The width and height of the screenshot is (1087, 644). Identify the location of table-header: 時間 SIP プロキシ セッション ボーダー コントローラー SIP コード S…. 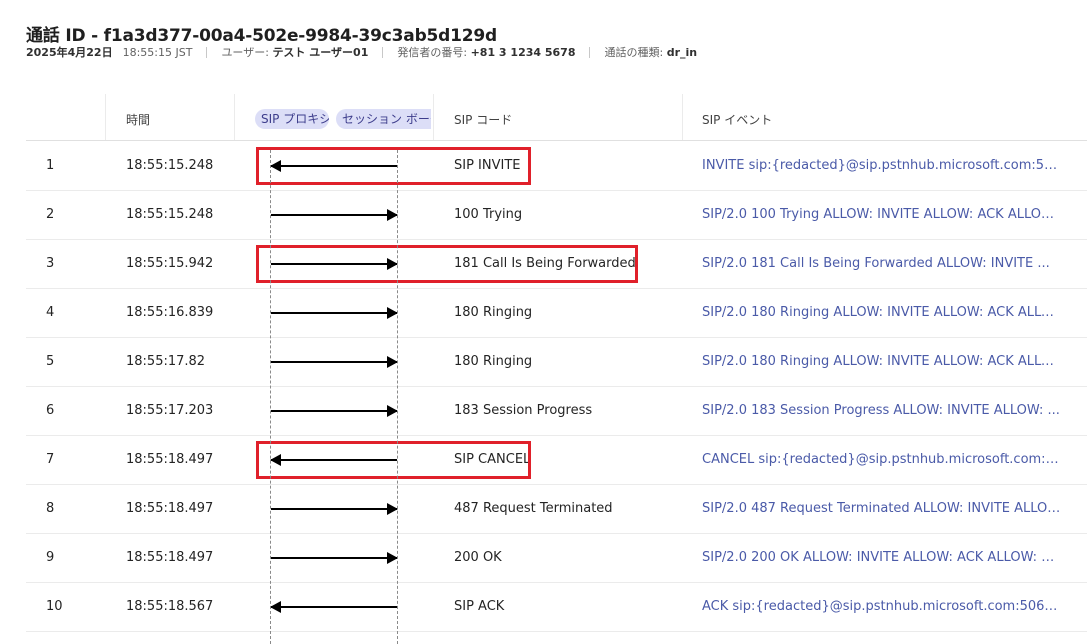
(556, 117).